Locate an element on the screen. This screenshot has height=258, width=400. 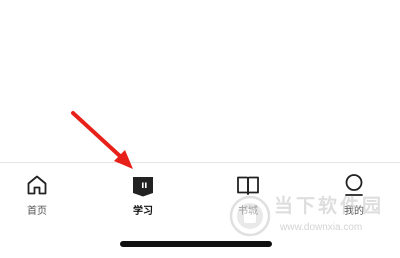
watermark-url: www.downxia.com is located at coordinates (321, 227).